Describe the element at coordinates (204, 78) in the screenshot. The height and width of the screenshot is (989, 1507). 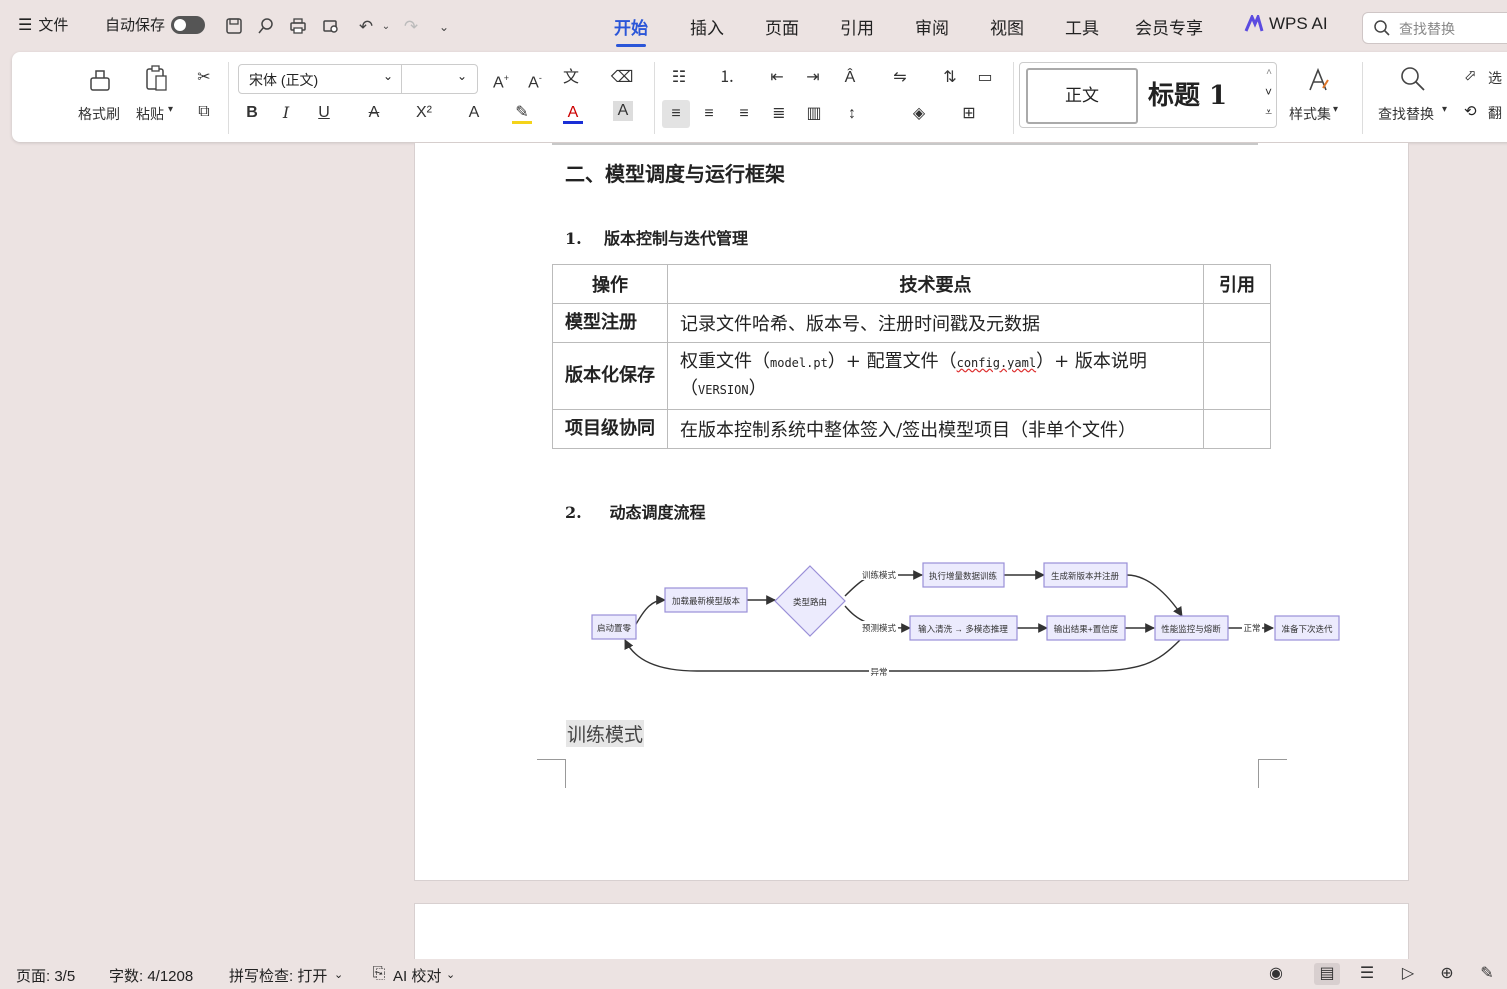
I see `cut-icon: ✂` at that location.